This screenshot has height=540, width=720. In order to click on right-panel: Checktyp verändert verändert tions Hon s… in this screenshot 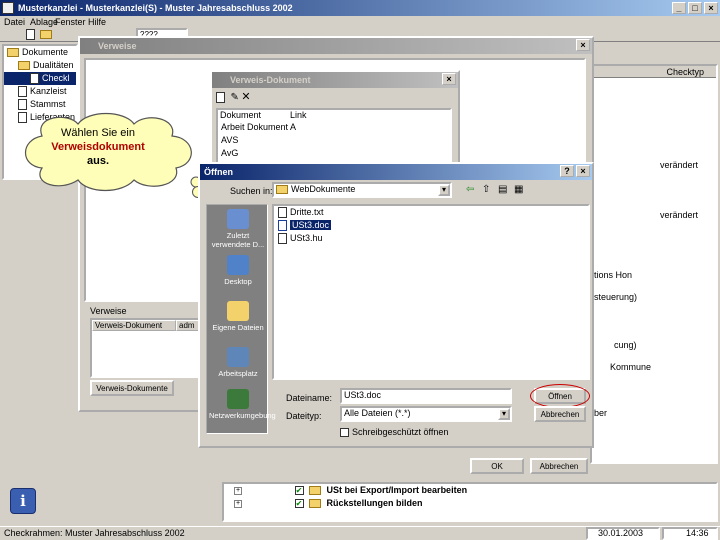, I will do `click(654, 264)`.